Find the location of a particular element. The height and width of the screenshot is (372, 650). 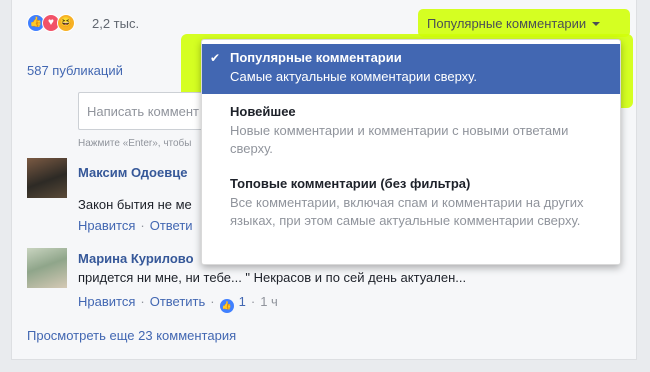

comment-author-link: Максим Одоевце is located at coordinates (132, 172).